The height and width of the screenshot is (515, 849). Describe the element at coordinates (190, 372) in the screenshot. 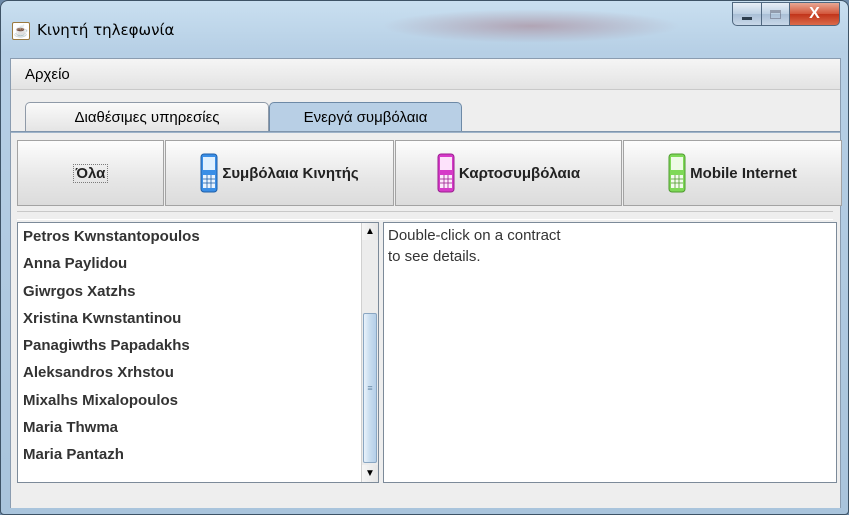

I see `list-item: Aleksandros Xrhstou` at that location.